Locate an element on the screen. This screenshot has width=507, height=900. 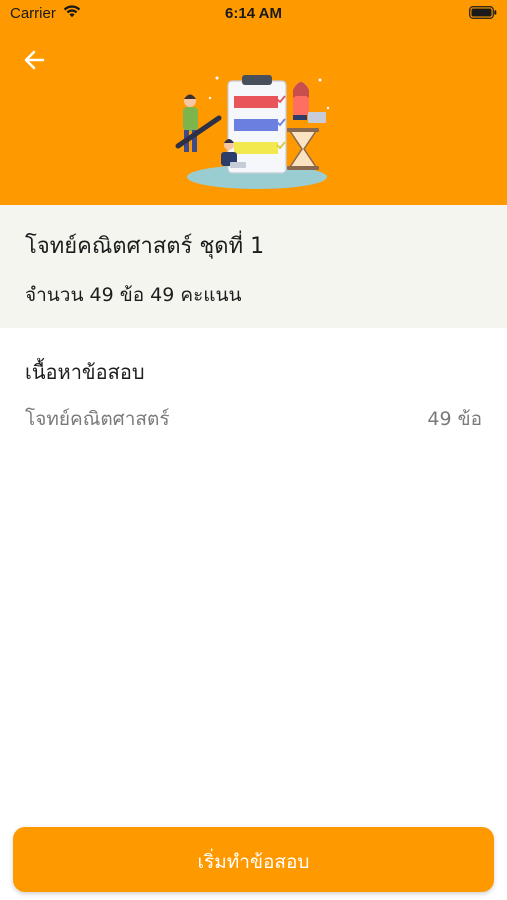
arrow-left-icon is located at coordinates (34, 60).